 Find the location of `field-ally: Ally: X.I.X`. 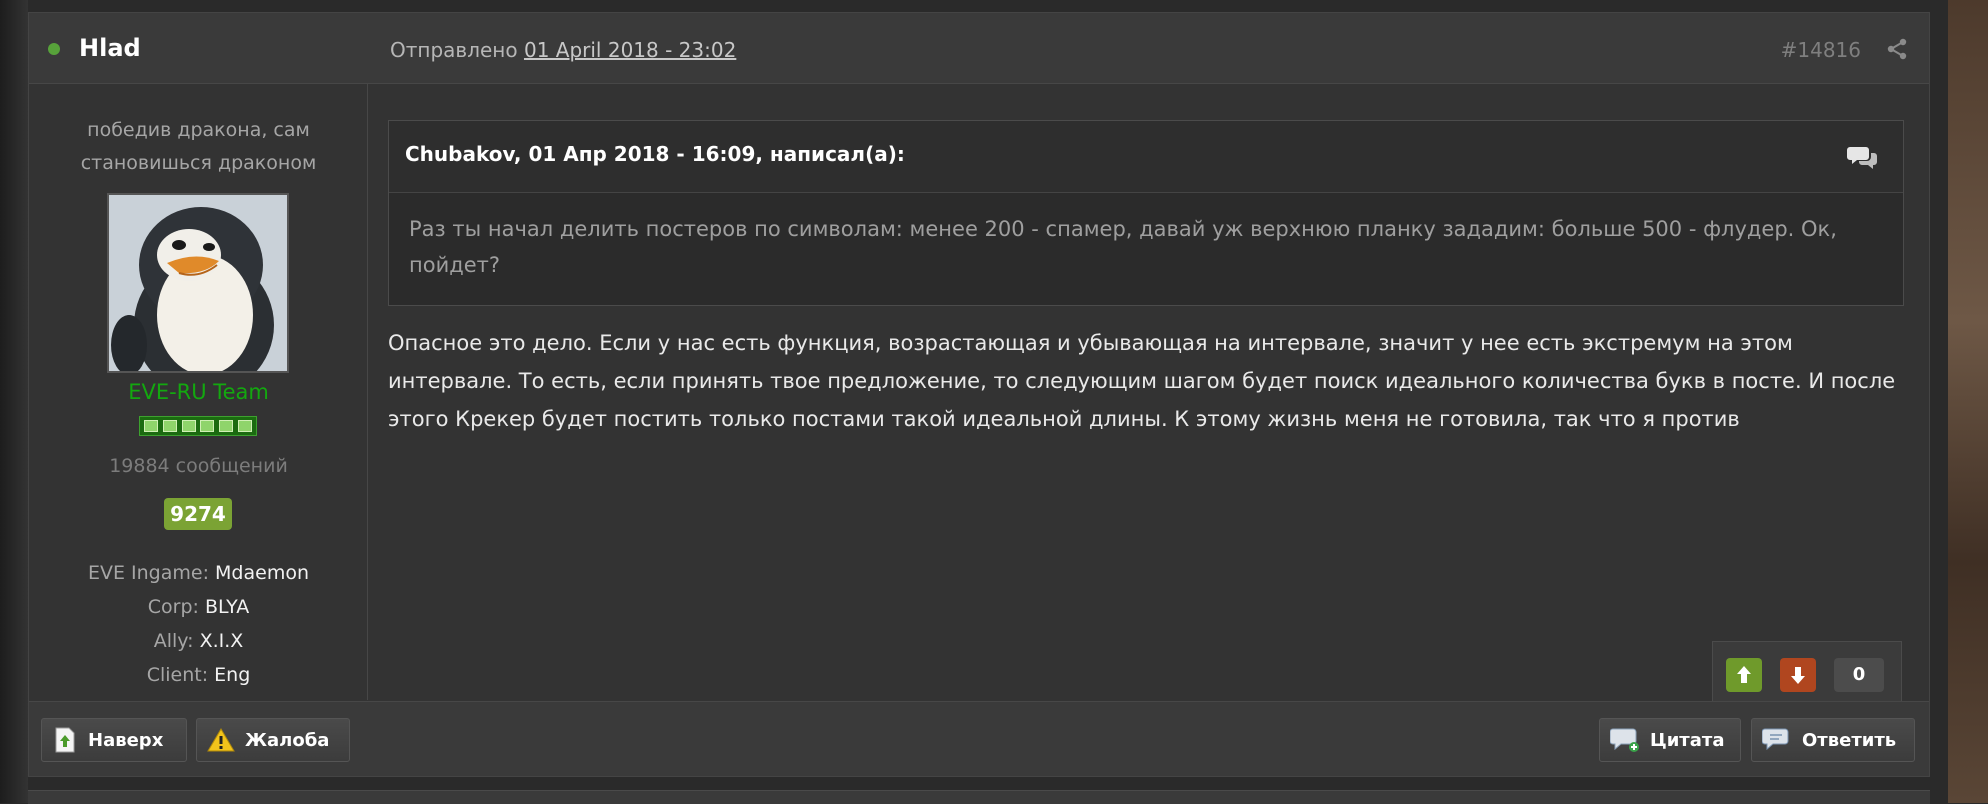

field-ally: Ally: X.I.X is located at coordinates (198, 641).